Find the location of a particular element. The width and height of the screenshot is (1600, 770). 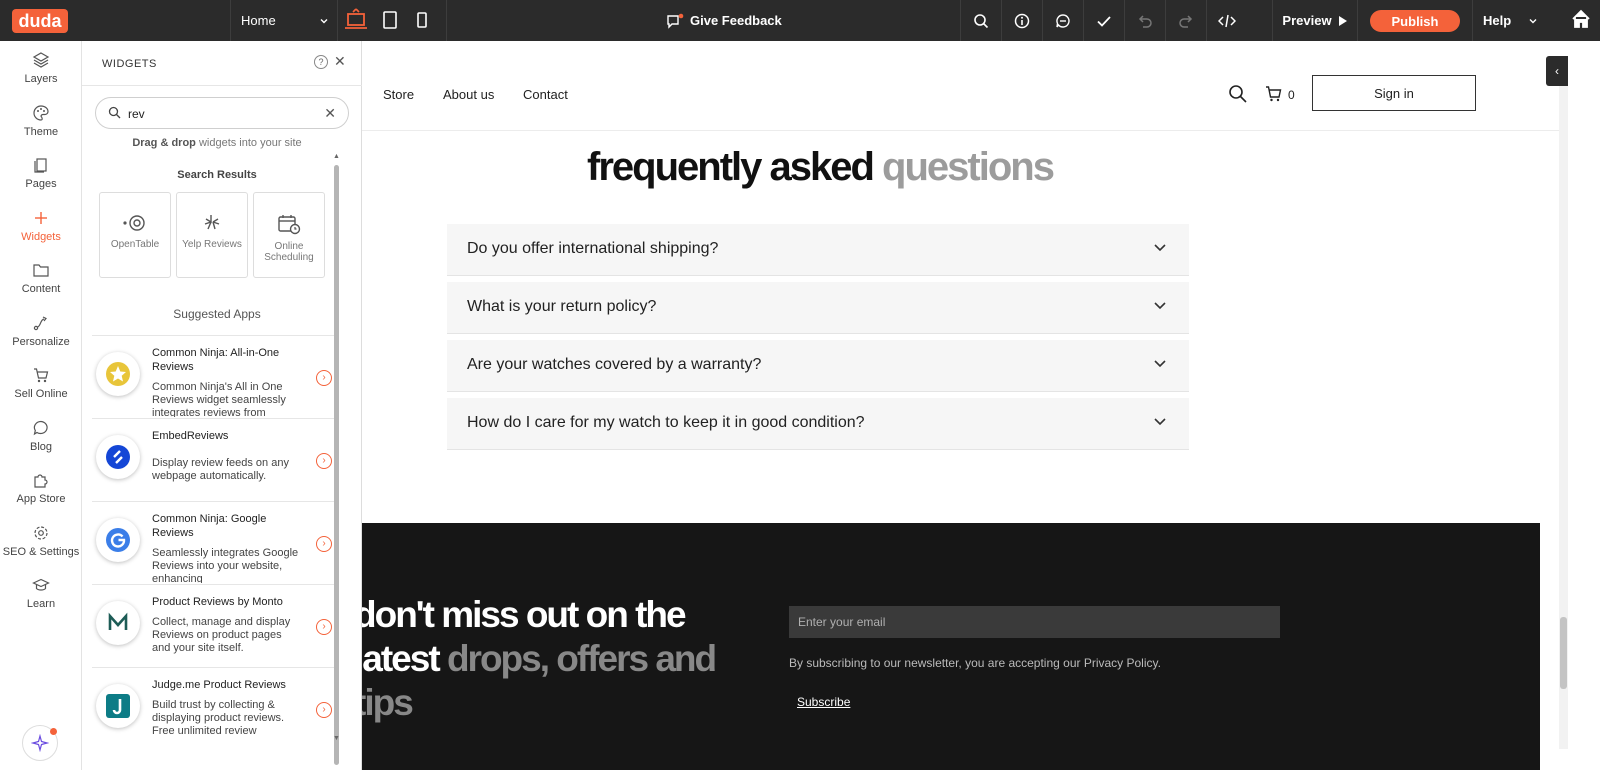

nav-learn: Learn is located at coordinates (41, 599).